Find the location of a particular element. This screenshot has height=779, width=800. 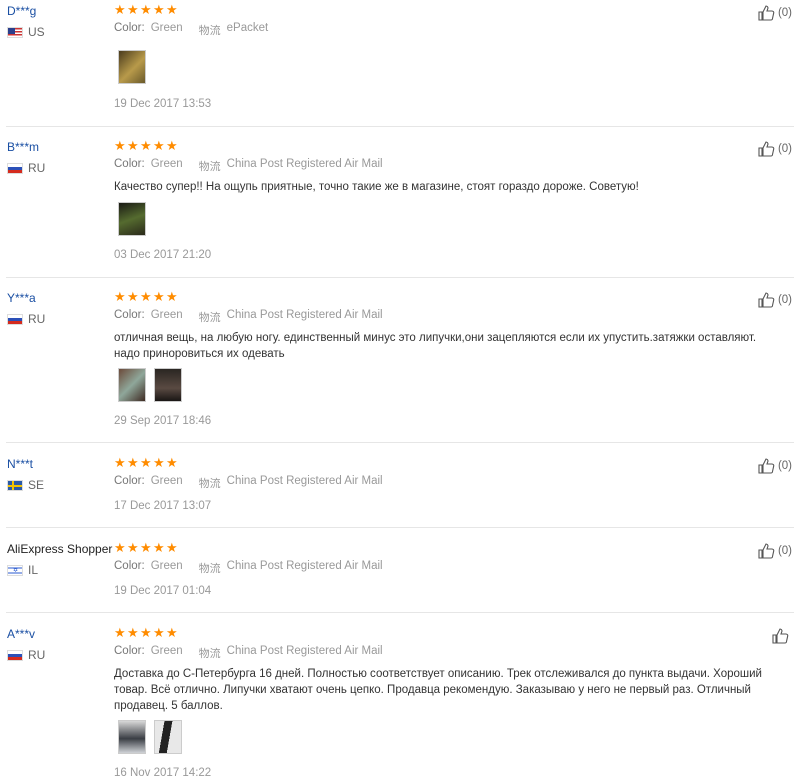

reviewer-country: ✡ IL is located at coordinates (22, 570).